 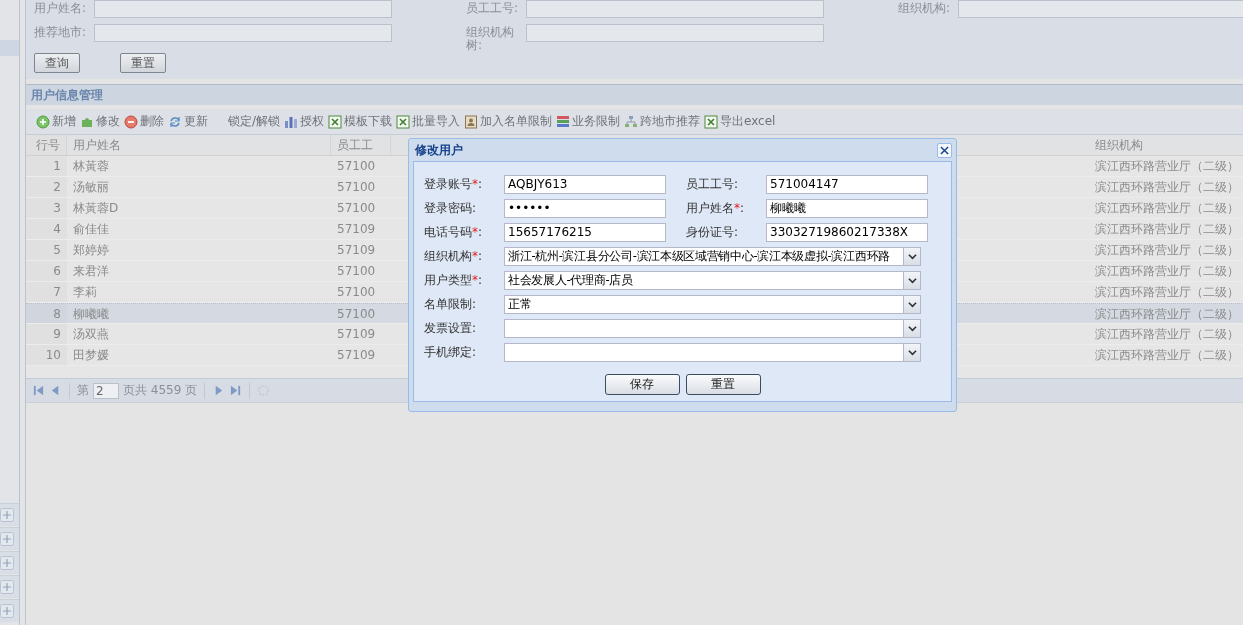 I want to click on table-cell-text: 汤敏丽, so click(x=91, y=187).